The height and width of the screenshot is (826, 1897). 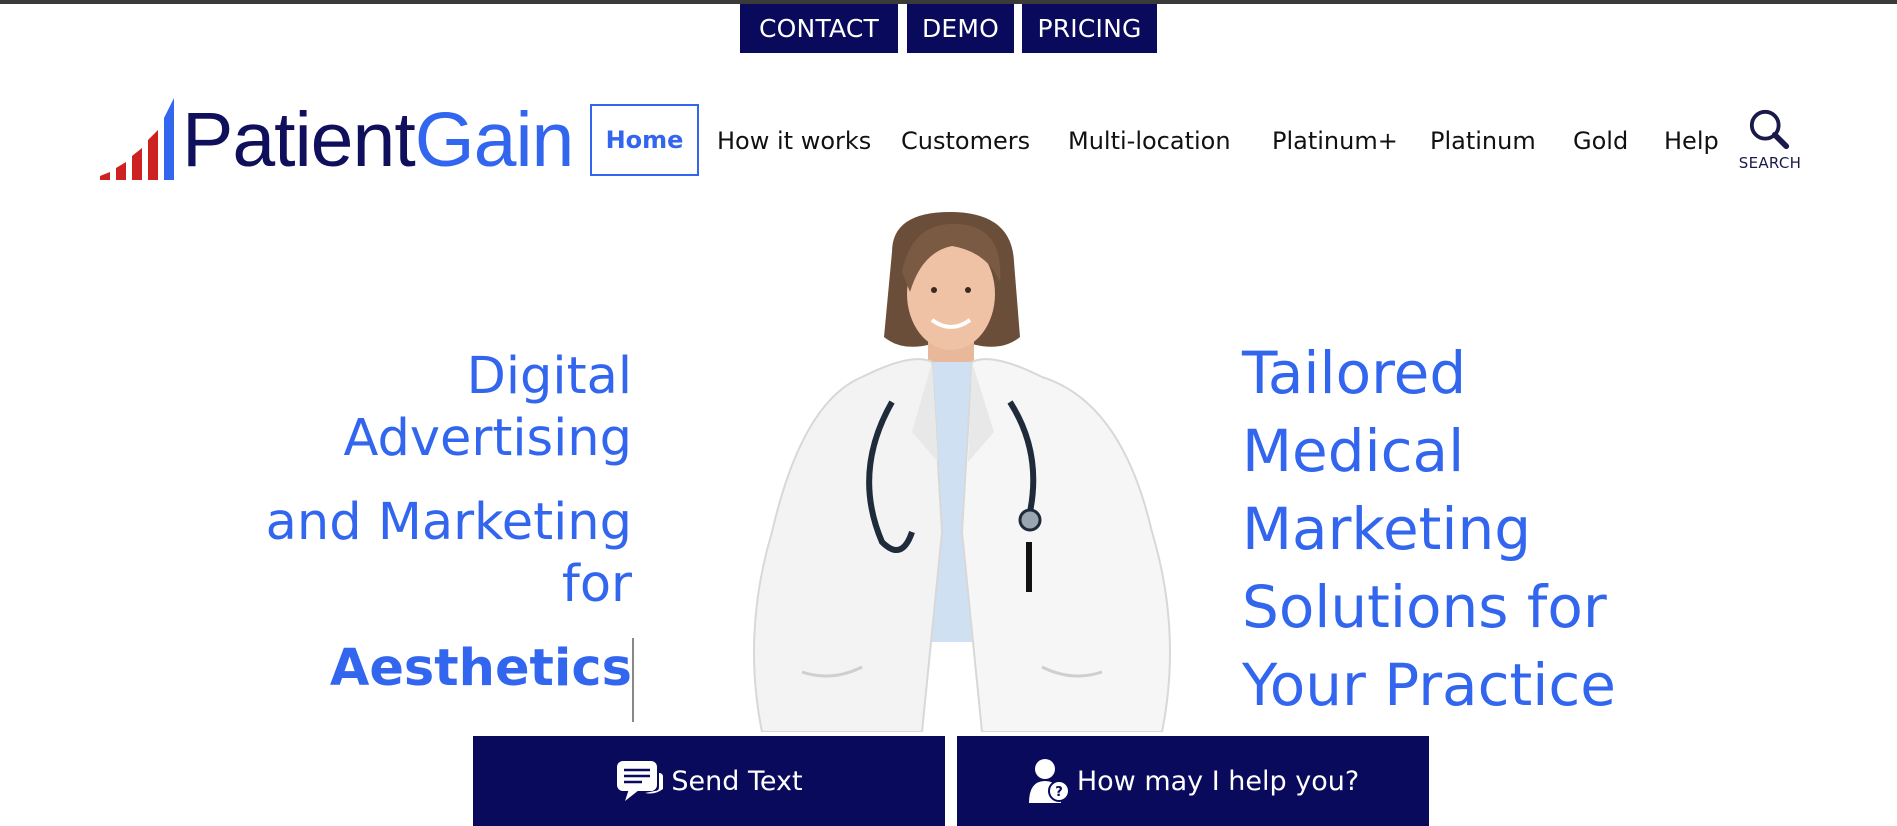 I want to click on hero-right-line: Marketing, so click(x=1387, y=529).